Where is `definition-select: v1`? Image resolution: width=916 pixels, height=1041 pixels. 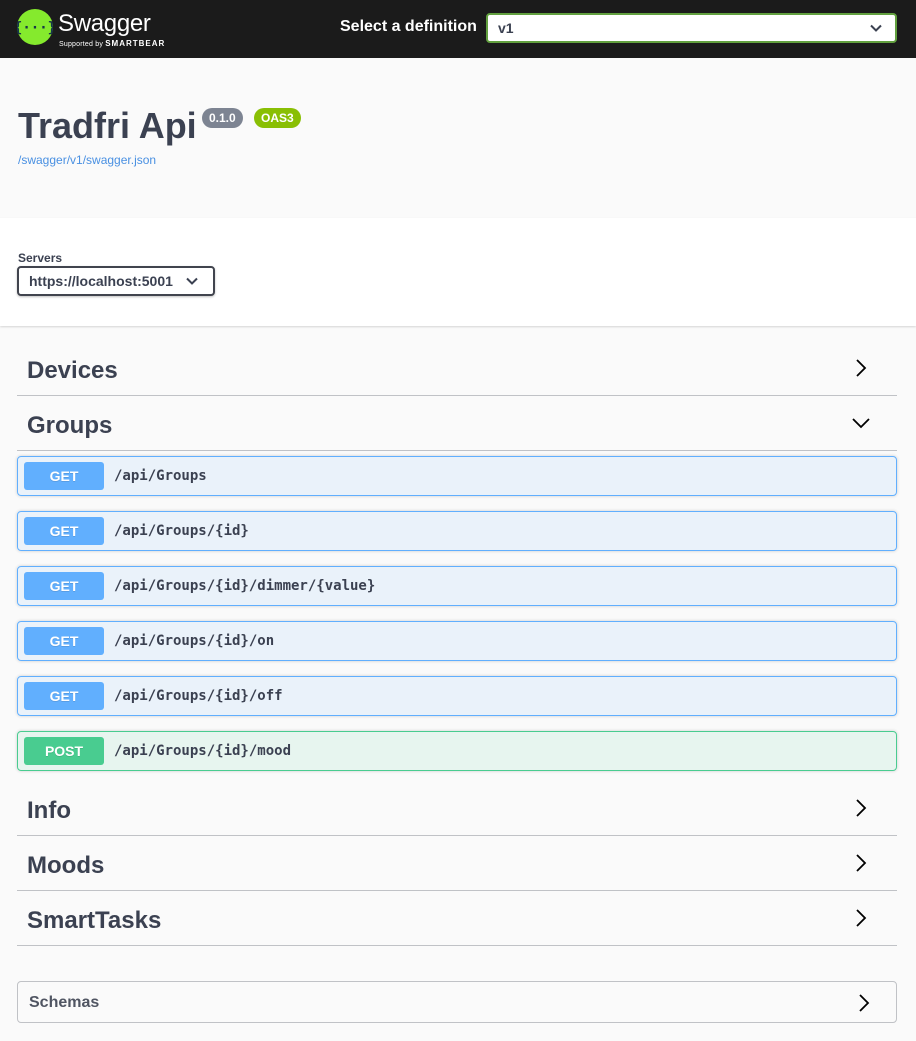
definition-select: v1 is located at coordinates (691, 28).